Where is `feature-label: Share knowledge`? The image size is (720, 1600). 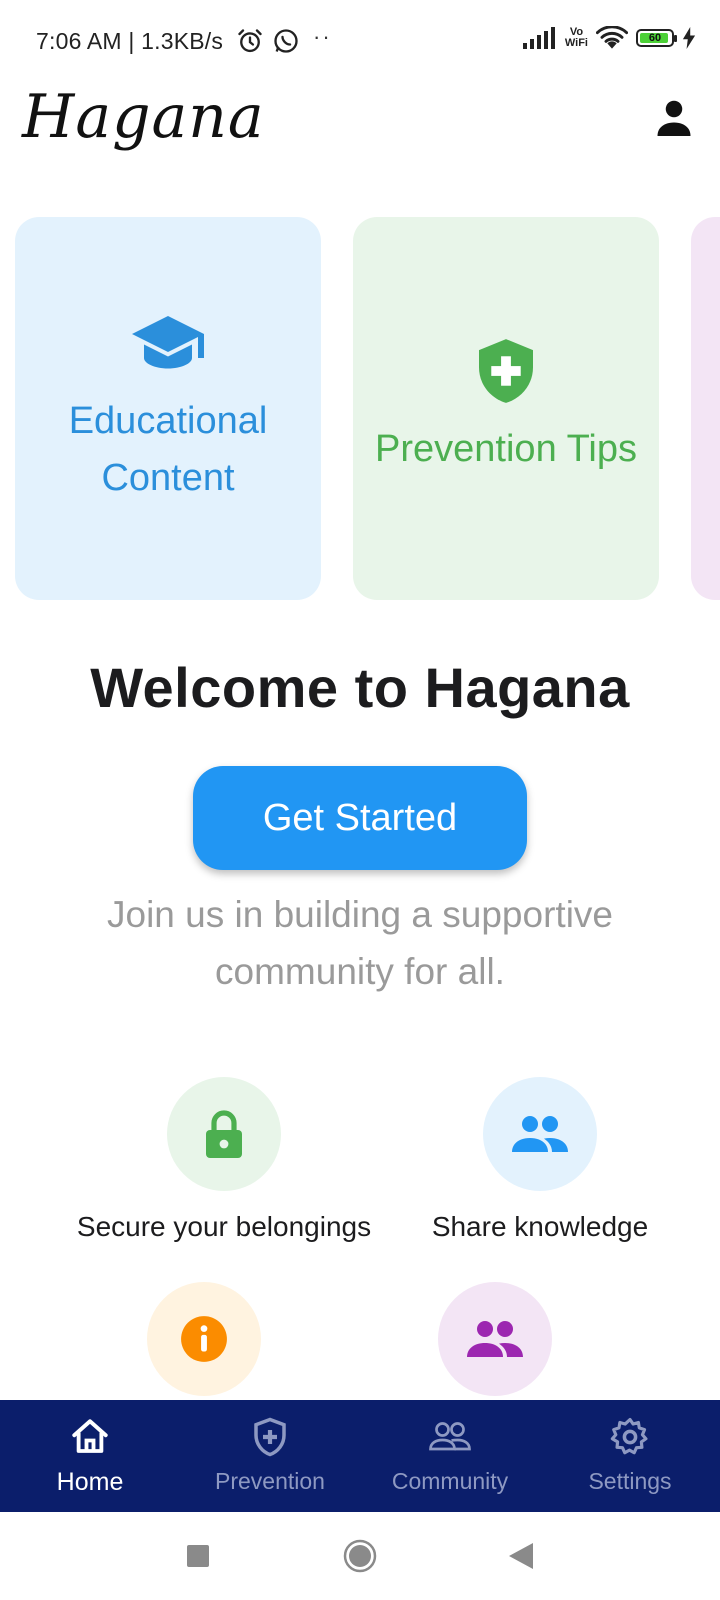 feature-label: Share knowledge is located at coordinates (540, 1226).